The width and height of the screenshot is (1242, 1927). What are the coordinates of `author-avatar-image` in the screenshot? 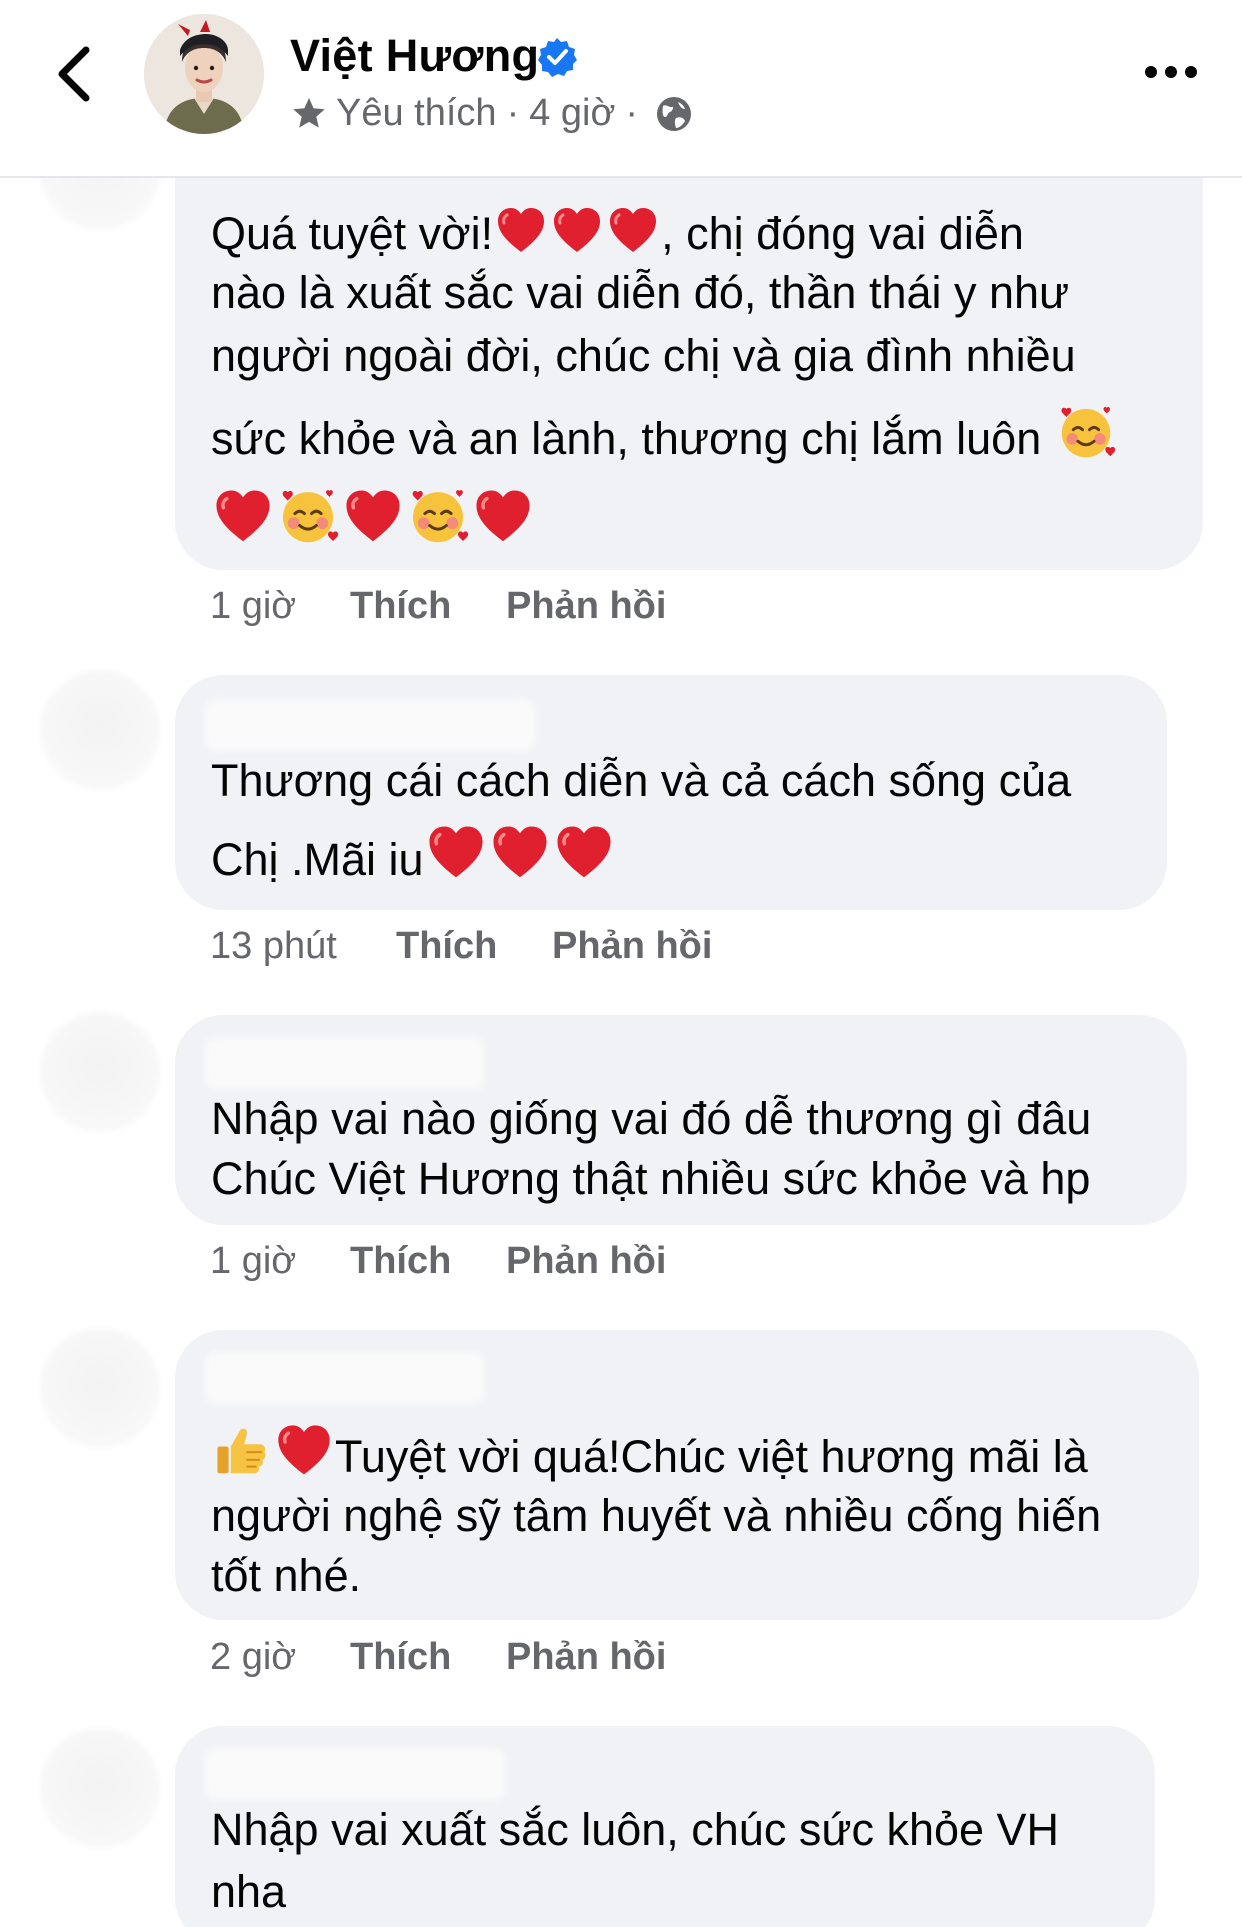 It's located at (204, 74).